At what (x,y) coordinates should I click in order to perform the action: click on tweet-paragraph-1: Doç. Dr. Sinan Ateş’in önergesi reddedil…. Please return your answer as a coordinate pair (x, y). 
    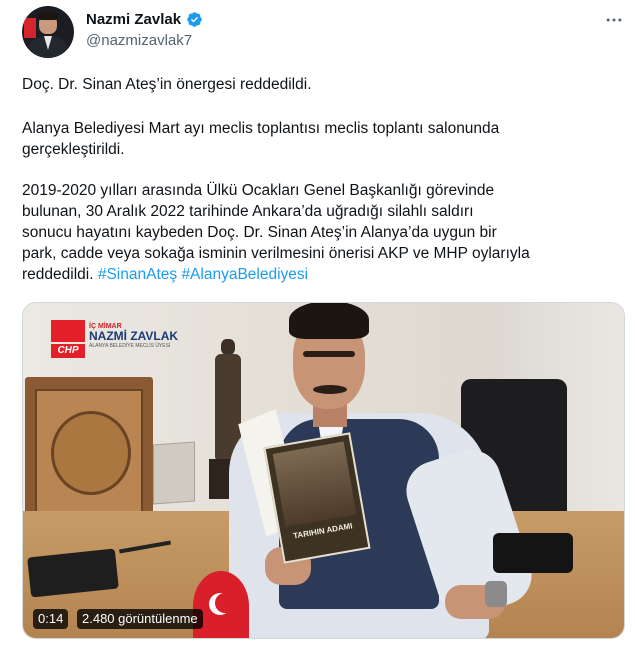
    Looking at the image, I should click on (167, 84).